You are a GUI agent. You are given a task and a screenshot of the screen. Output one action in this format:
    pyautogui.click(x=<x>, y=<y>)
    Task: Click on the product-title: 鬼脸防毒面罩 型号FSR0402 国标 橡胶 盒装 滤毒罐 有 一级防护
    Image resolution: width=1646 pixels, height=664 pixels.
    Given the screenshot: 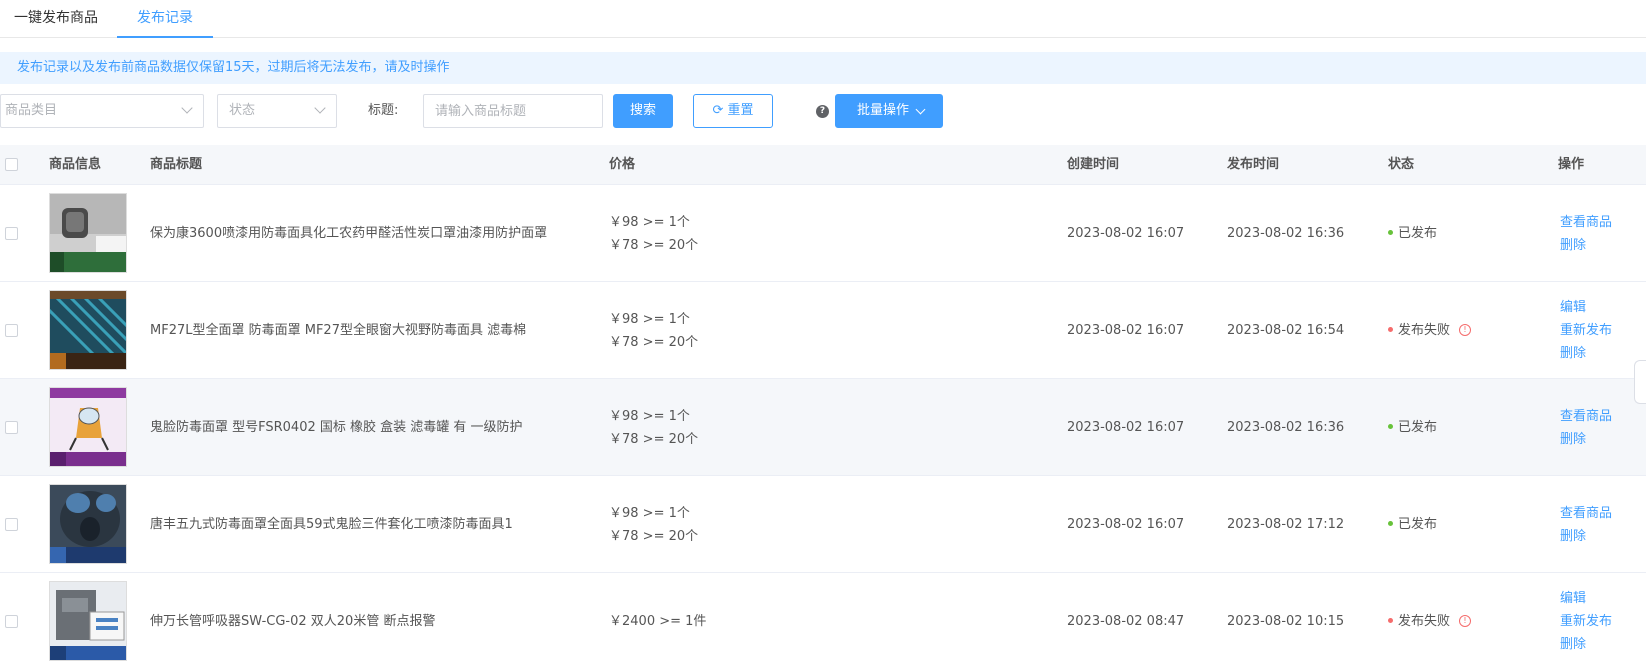 What is the action you would take?
    pyautogui.click(x=336, y=427)
    